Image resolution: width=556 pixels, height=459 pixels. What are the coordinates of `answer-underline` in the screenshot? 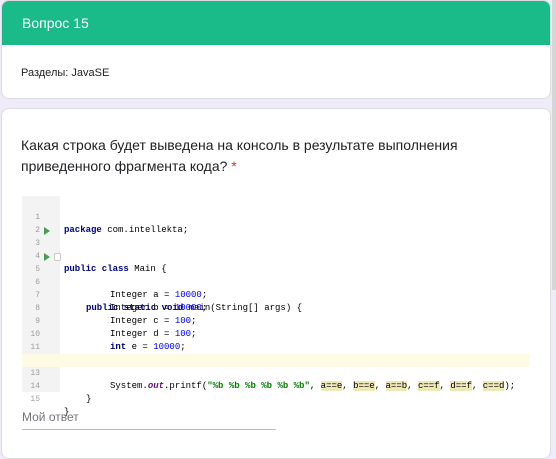 It's located at (149, 429).